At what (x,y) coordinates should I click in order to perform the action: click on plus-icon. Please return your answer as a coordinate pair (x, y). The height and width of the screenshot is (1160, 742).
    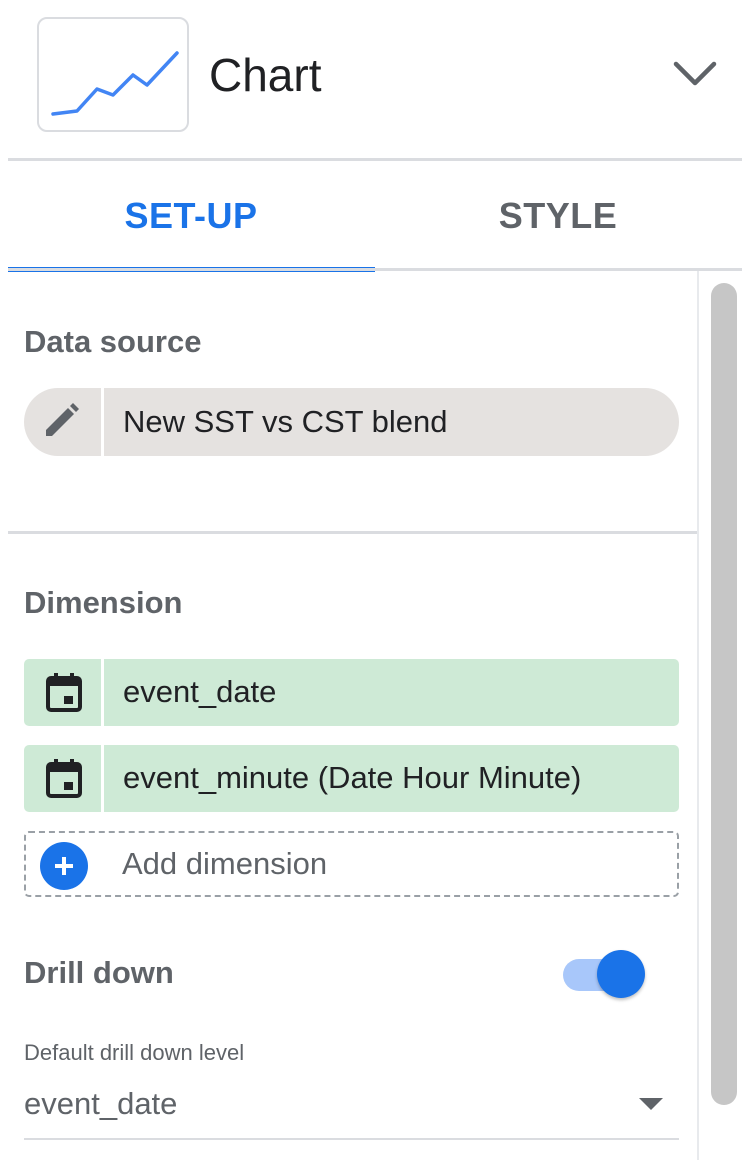
    Looking at the image, I should click on (64, 866).